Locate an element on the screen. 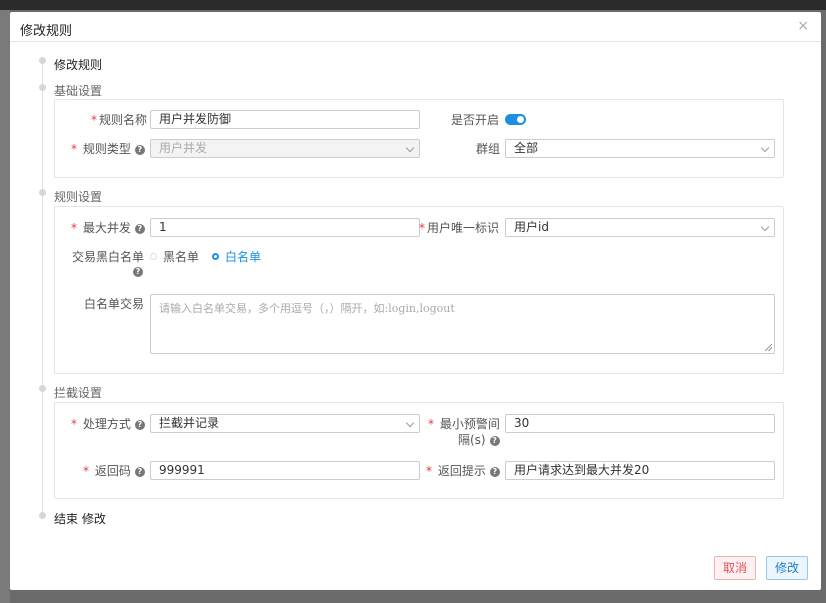 Image resolution: width=826 pixels, height=603 pixels. close-icon: × is located at coordinates (803, 26).